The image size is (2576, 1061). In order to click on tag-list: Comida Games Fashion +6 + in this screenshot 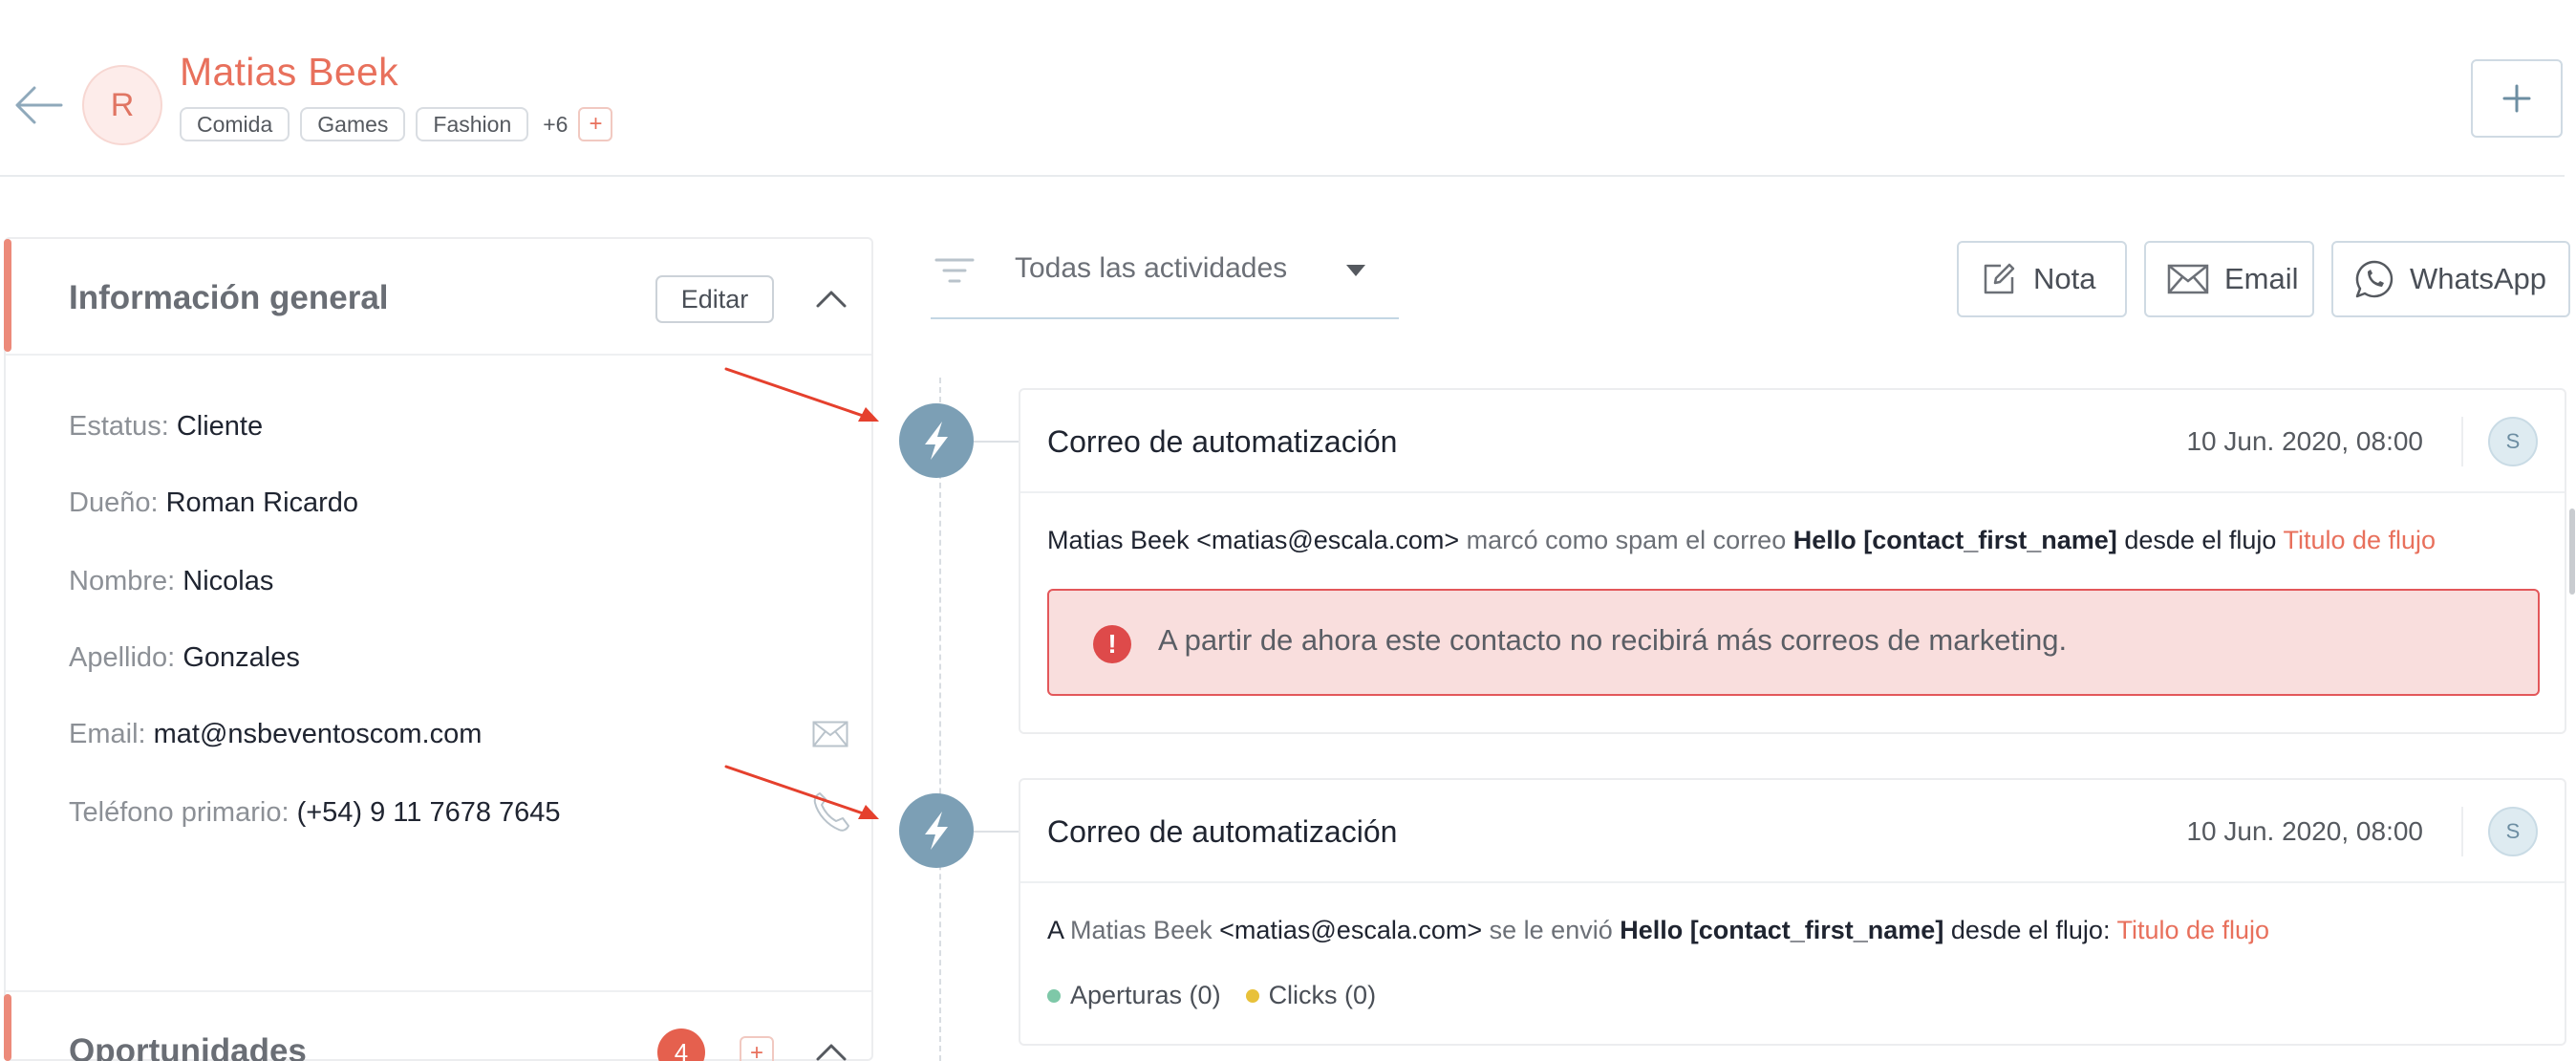, I will do `click(396, 124)`.